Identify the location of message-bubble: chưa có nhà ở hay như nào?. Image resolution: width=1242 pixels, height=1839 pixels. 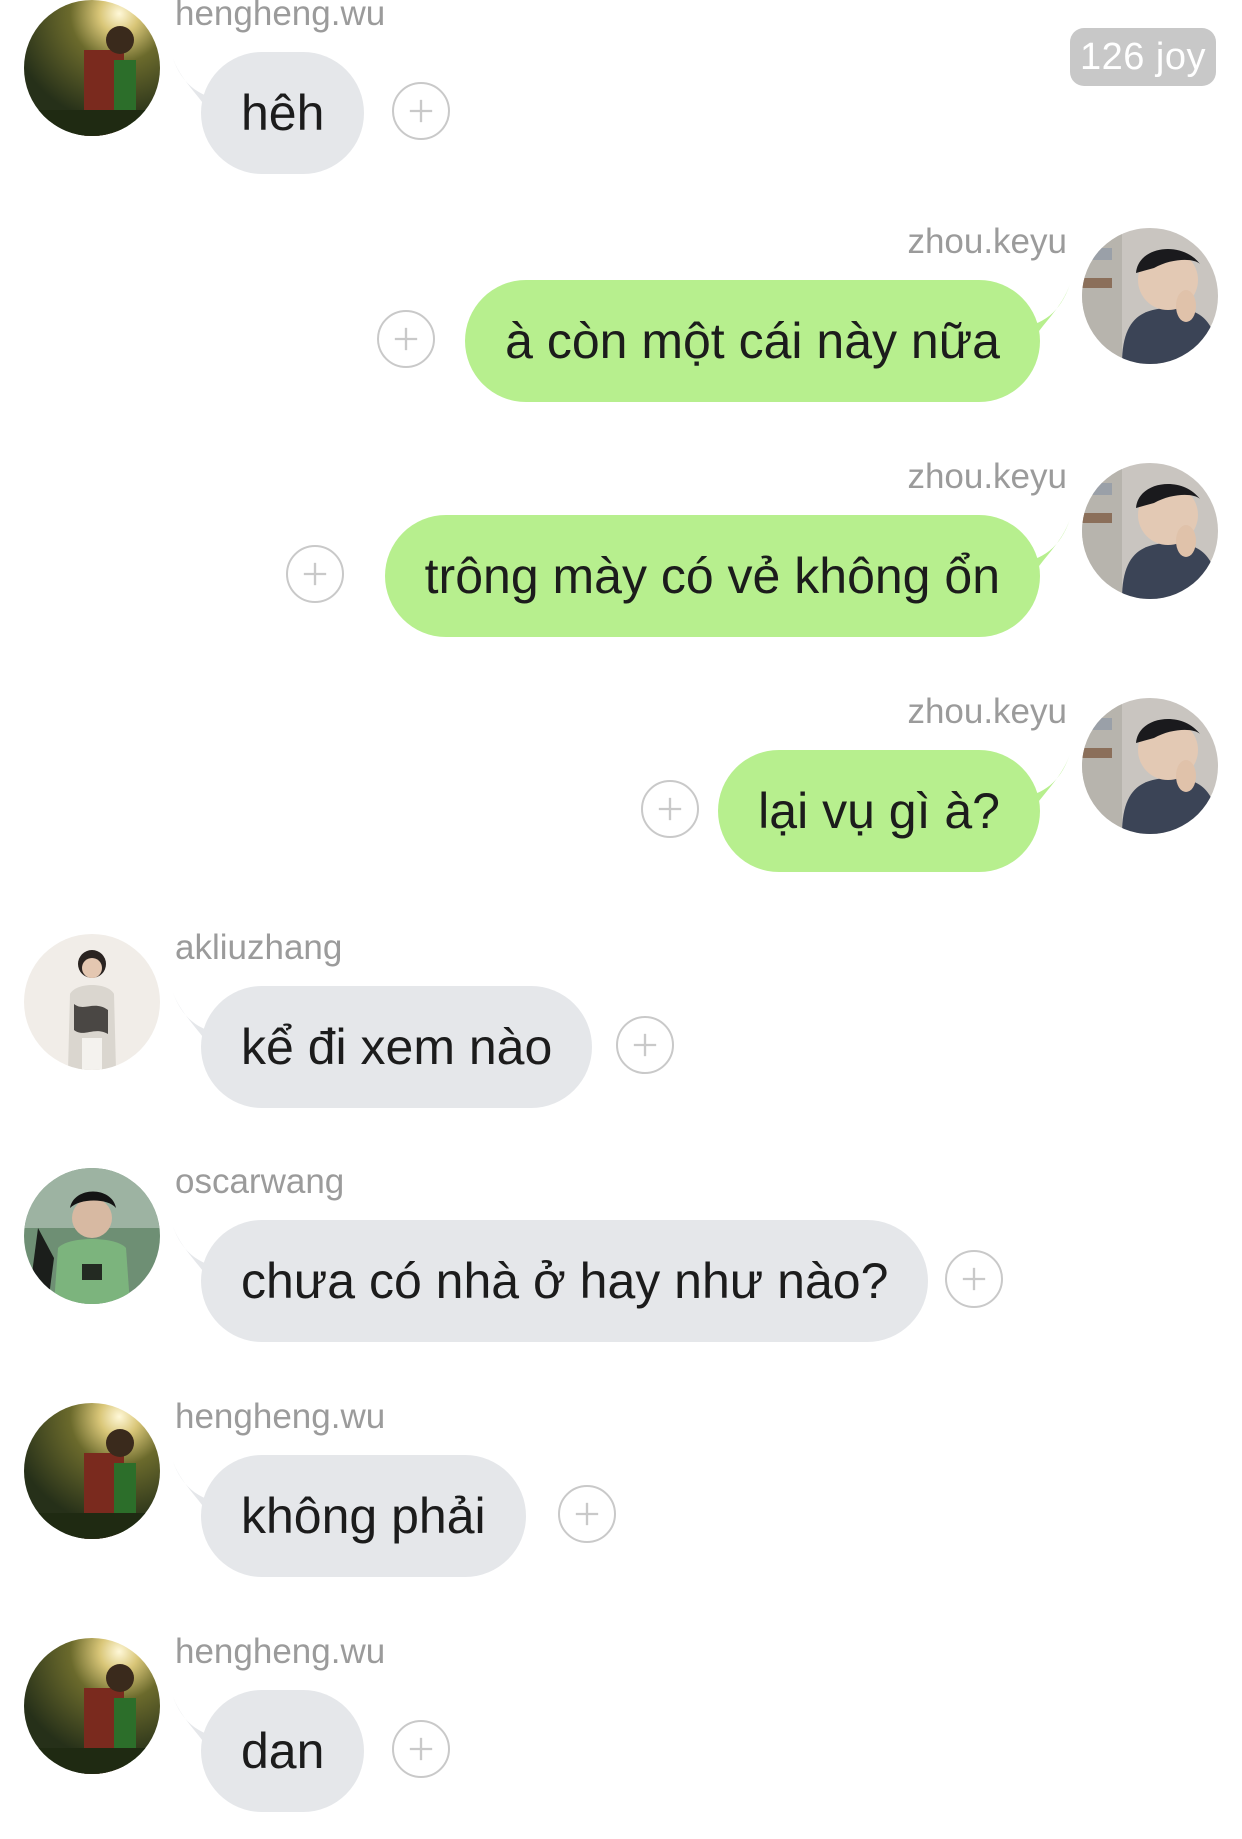
(565, 1281).